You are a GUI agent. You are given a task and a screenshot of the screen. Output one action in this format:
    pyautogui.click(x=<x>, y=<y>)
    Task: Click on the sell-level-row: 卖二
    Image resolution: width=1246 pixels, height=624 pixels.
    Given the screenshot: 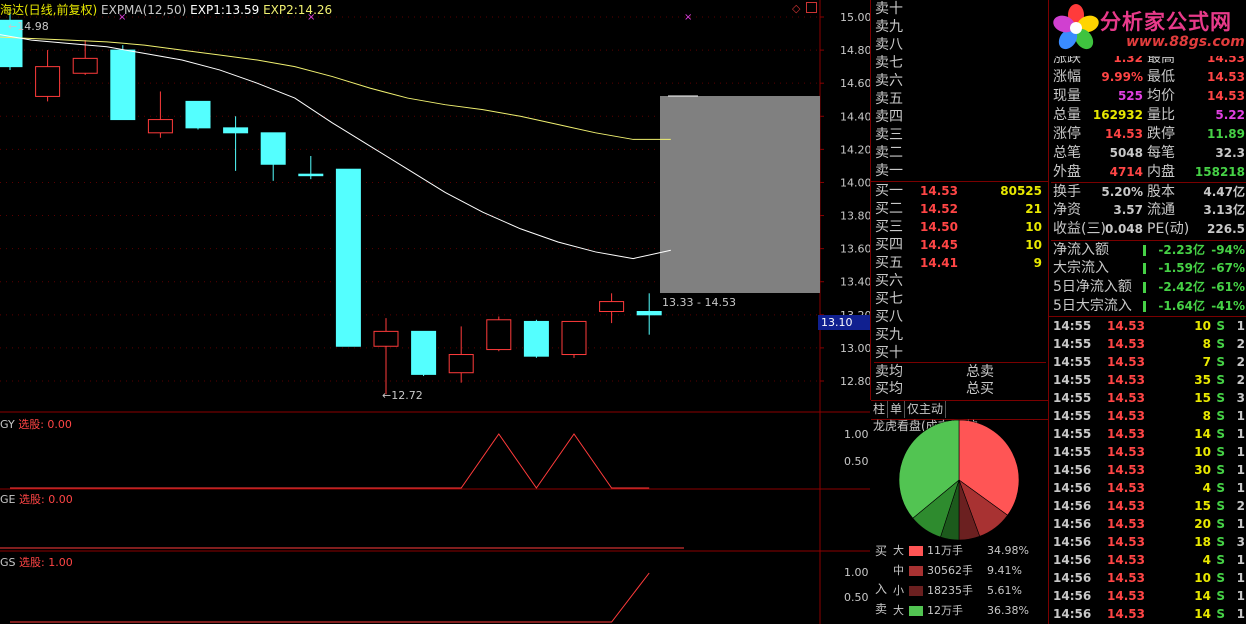 What is the action you would take?
    pyautogui.click(x=960, y=153)
    